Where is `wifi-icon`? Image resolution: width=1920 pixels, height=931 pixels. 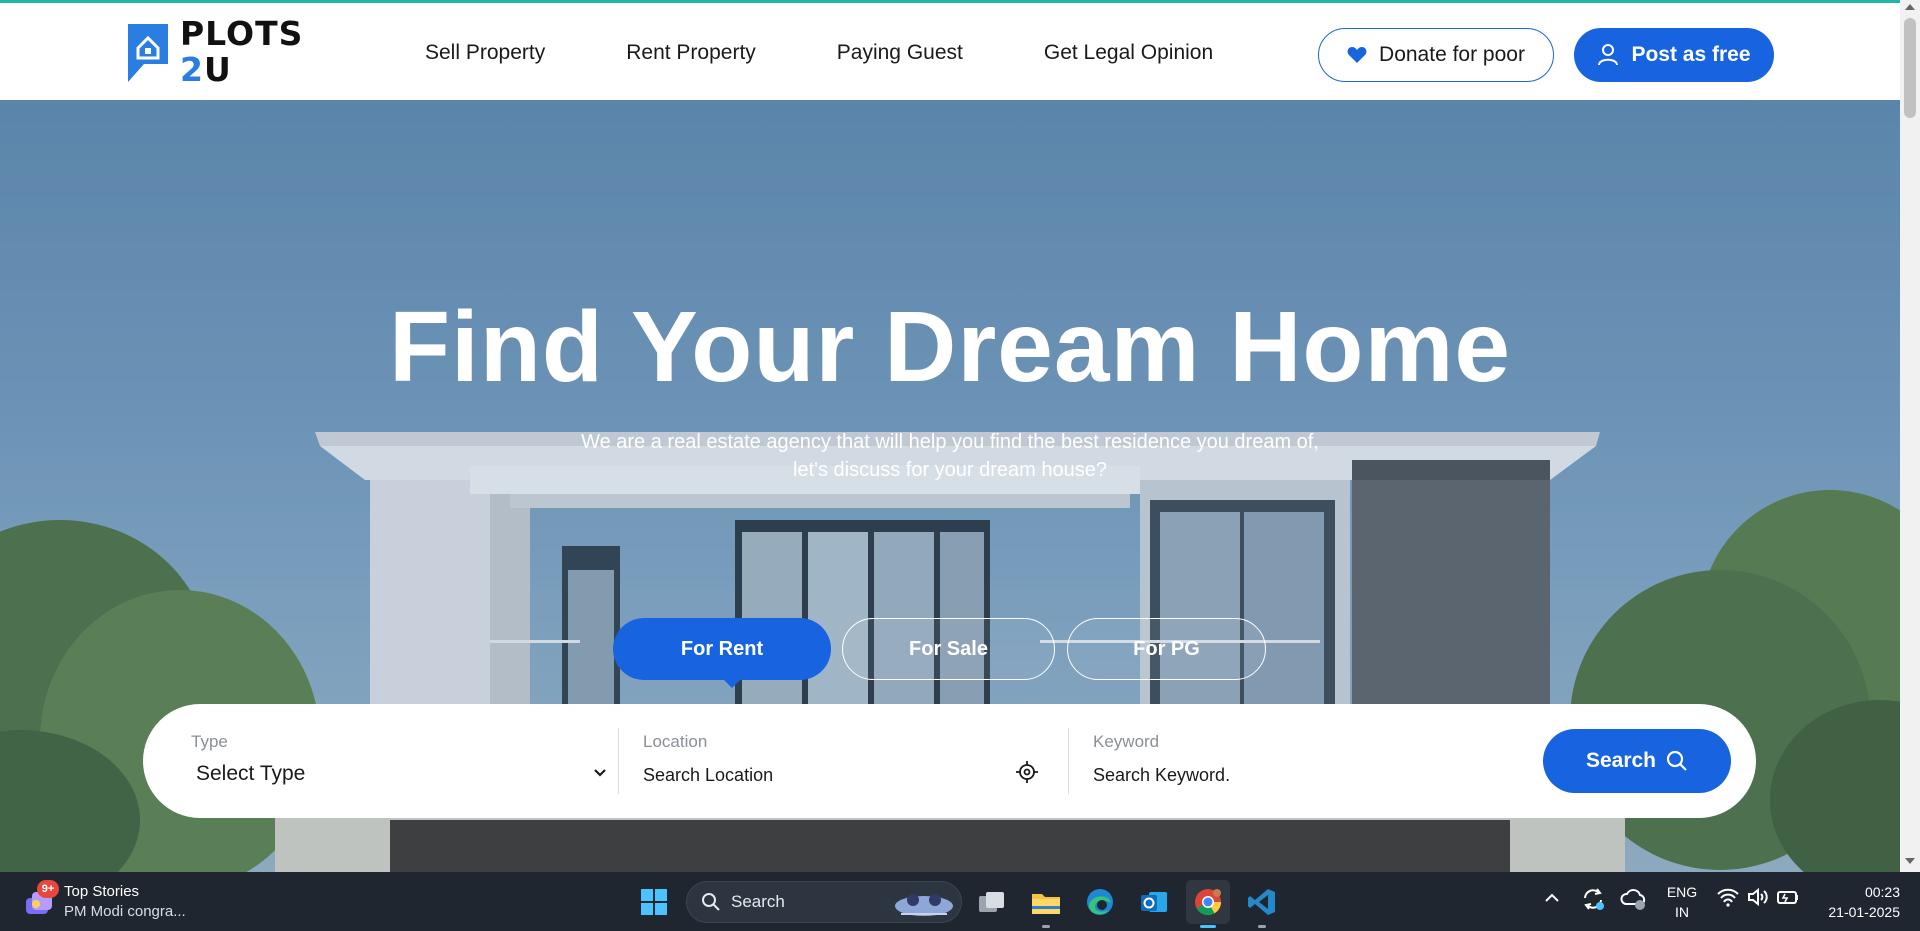
wifi-icon is located at coordinates (1728, 897).